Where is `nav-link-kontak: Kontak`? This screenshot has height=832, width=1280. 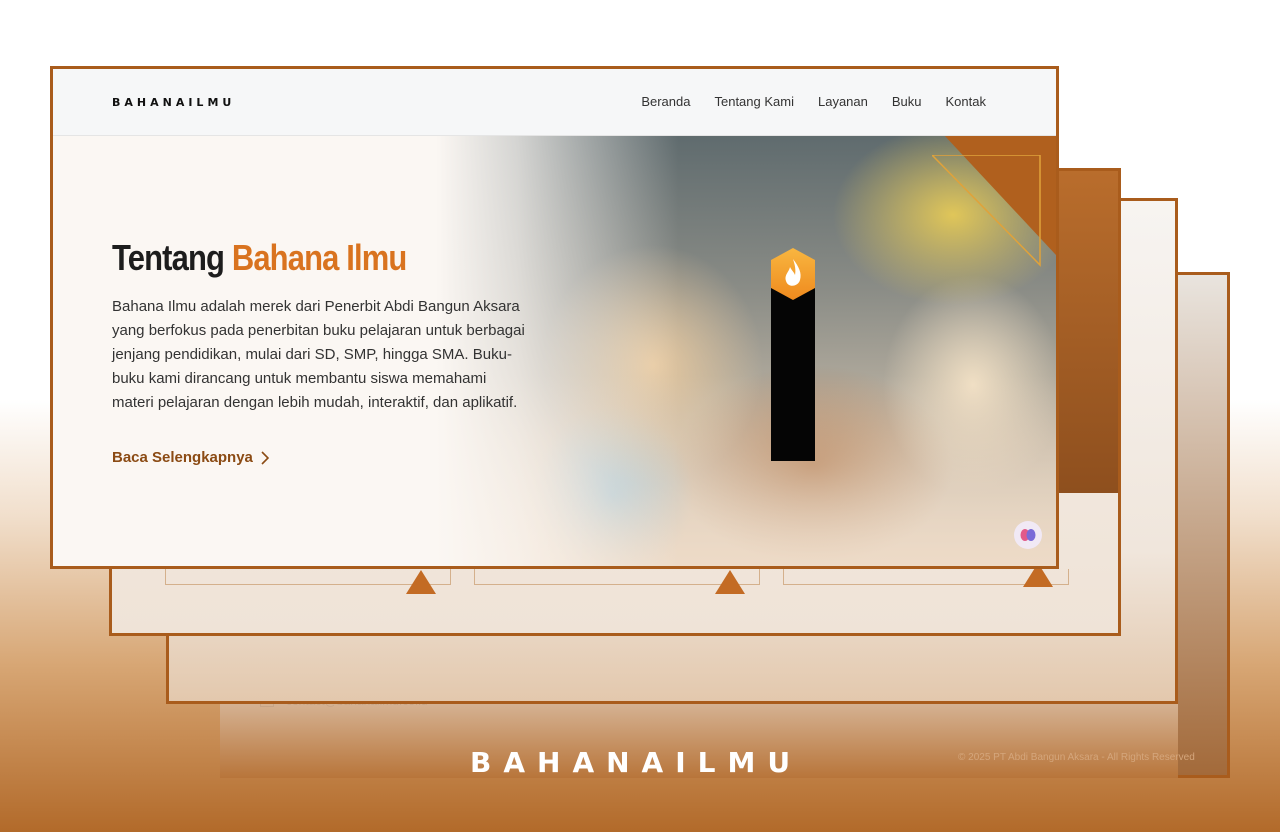 nav-link-kontak: Kontak is located at coordinates (966, 101).